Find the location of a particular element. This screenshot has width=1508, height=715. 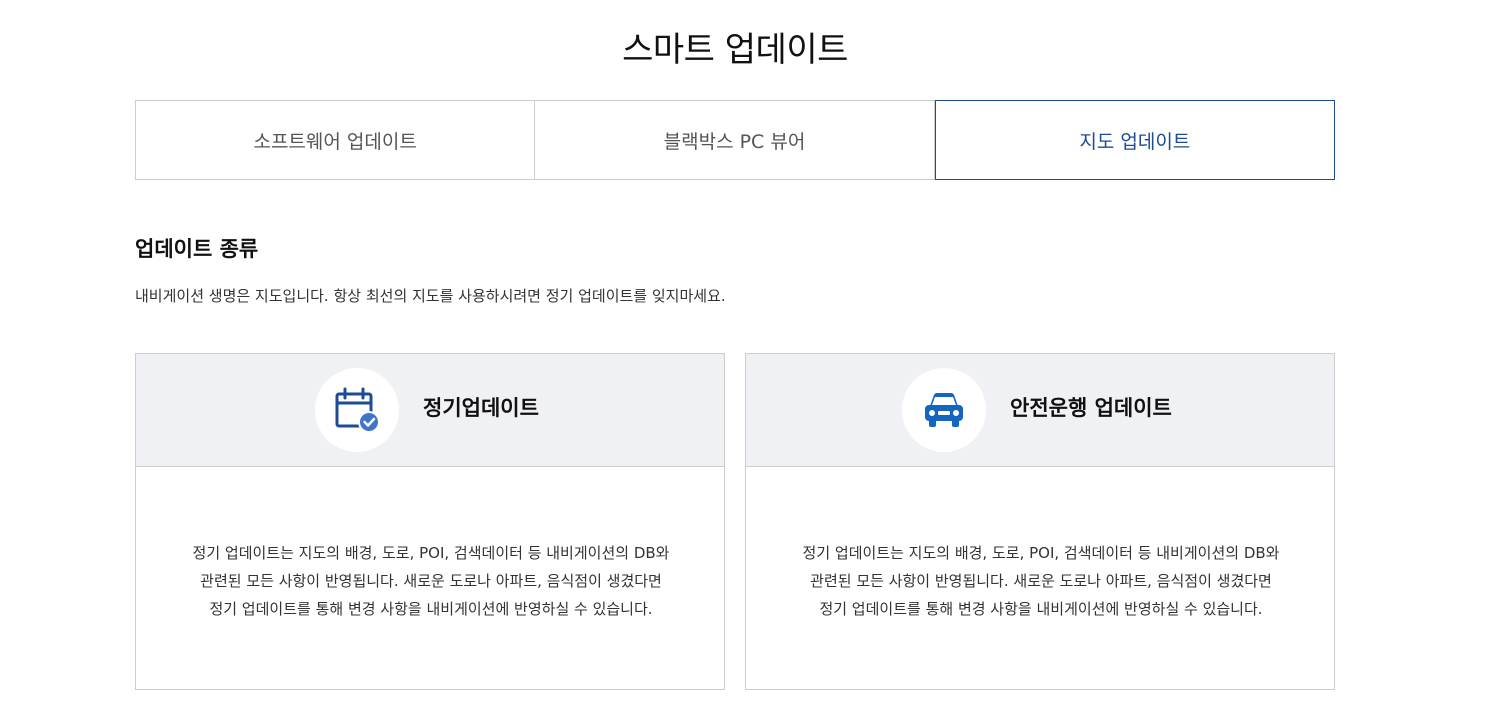

update-tabs: 소프트웨어 업데이트 블랙박스 PC 뷰어 지도 업데이트 is located at coordinates (735, 140).